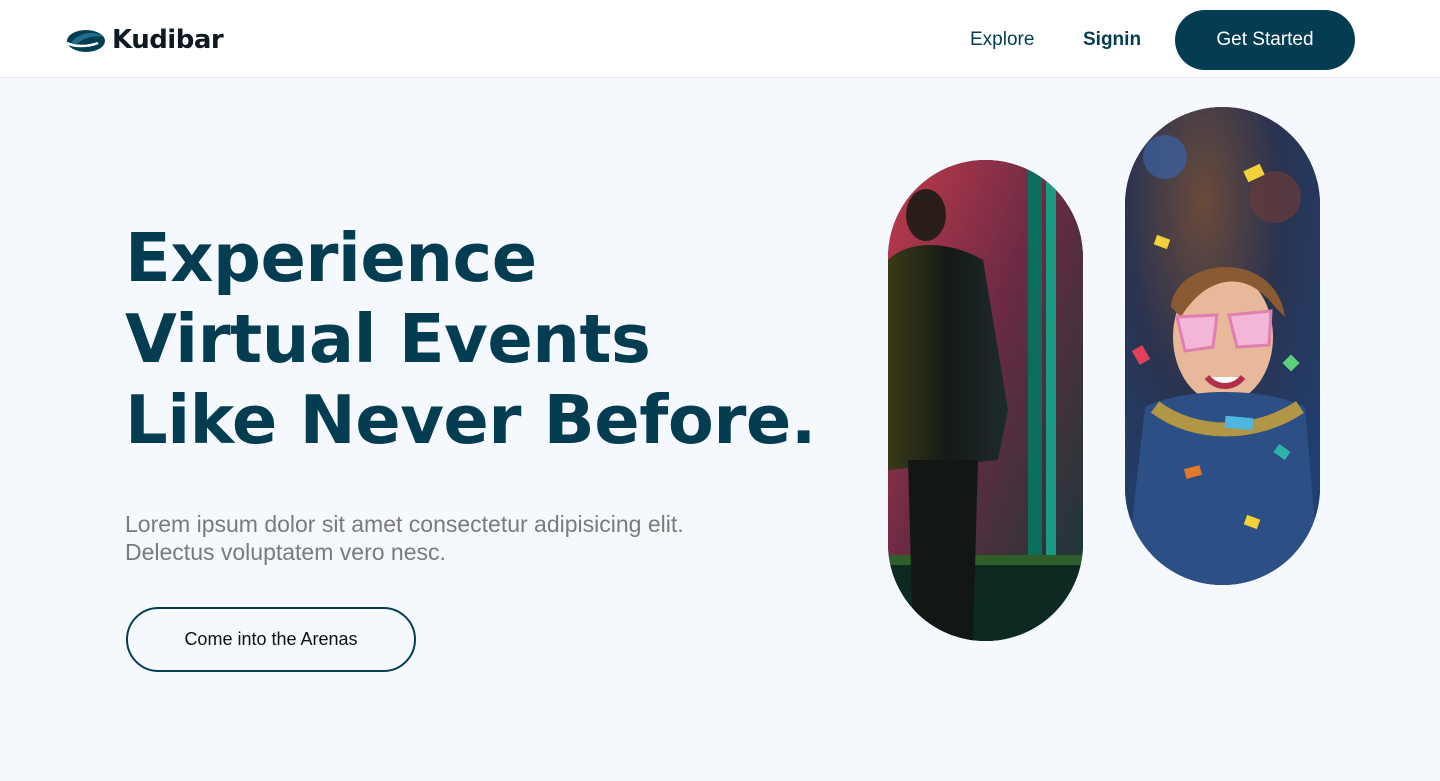 The height and width of the screenshot is (781, 1440). I want to click on hero-title-line: Experience, so click(331, 258).